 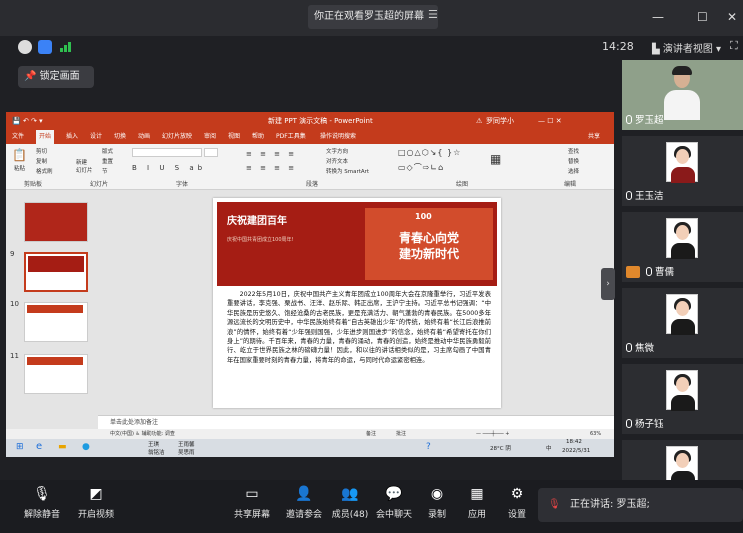 What do you see at coordinates (682, 323) in the screenshot?
I see `participant-tile: 焦微` at bounding box center [682, 323].